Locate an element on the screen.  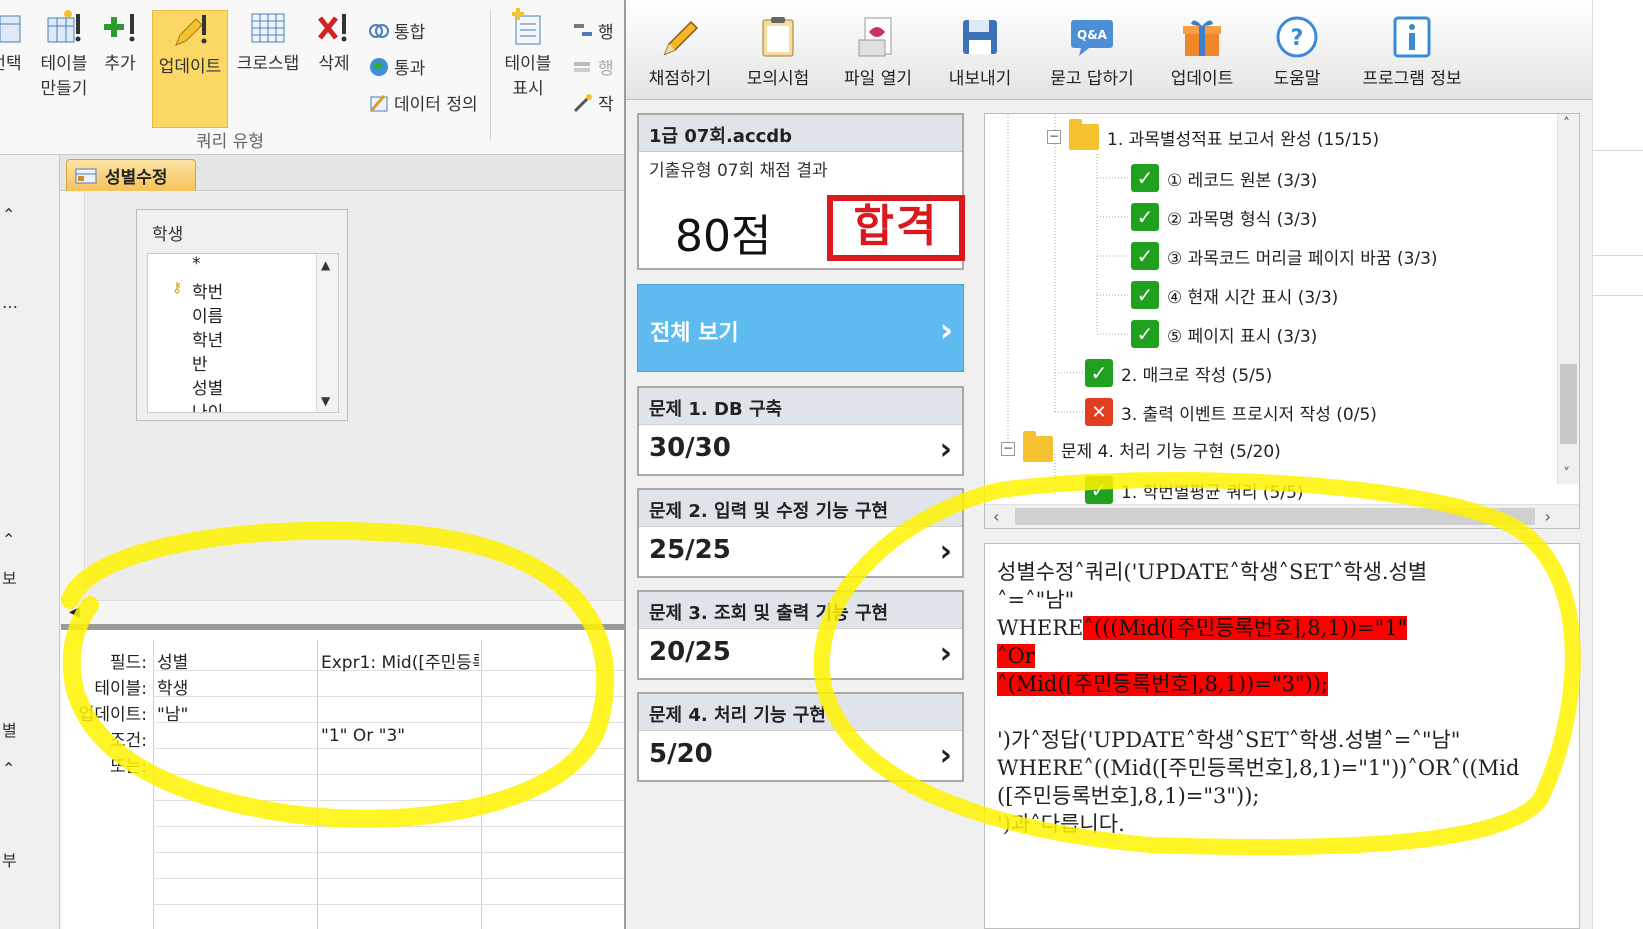
tree-node: ✓ ② 과목명 형식 (3/3) is located at coordinates (1224, 217).